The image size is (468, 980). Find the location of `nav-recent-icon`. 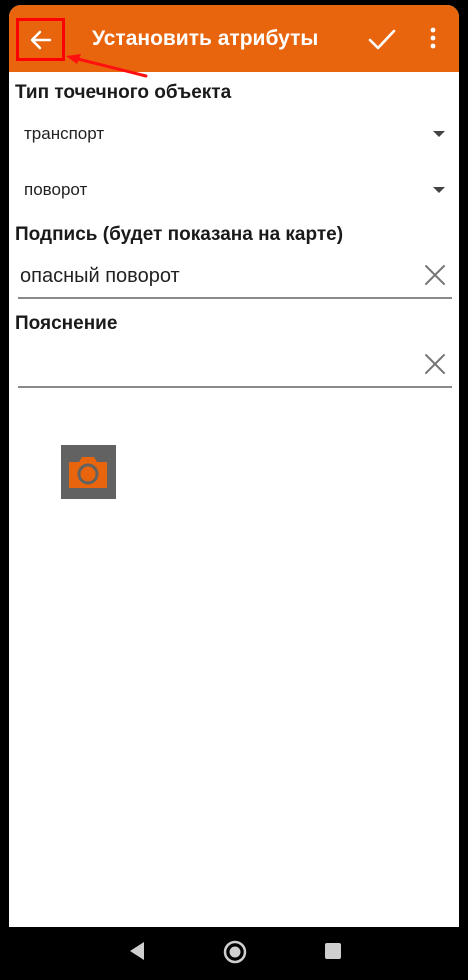

nav-recent-icon is located at coordinates (333, 951).